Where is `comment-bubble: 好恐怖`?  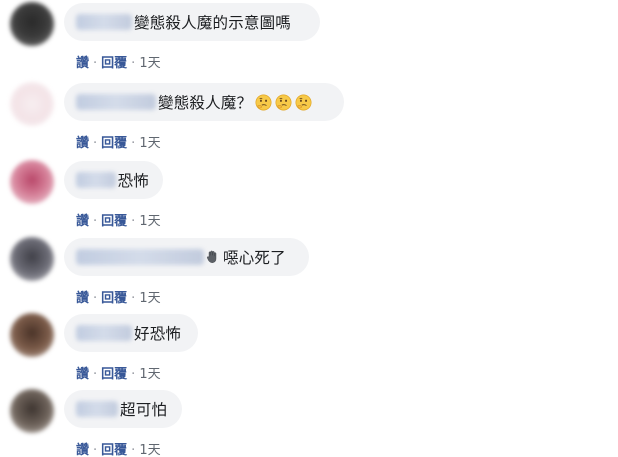
comment-bubble: 好恐怖 is located at coordinates (131, 333).